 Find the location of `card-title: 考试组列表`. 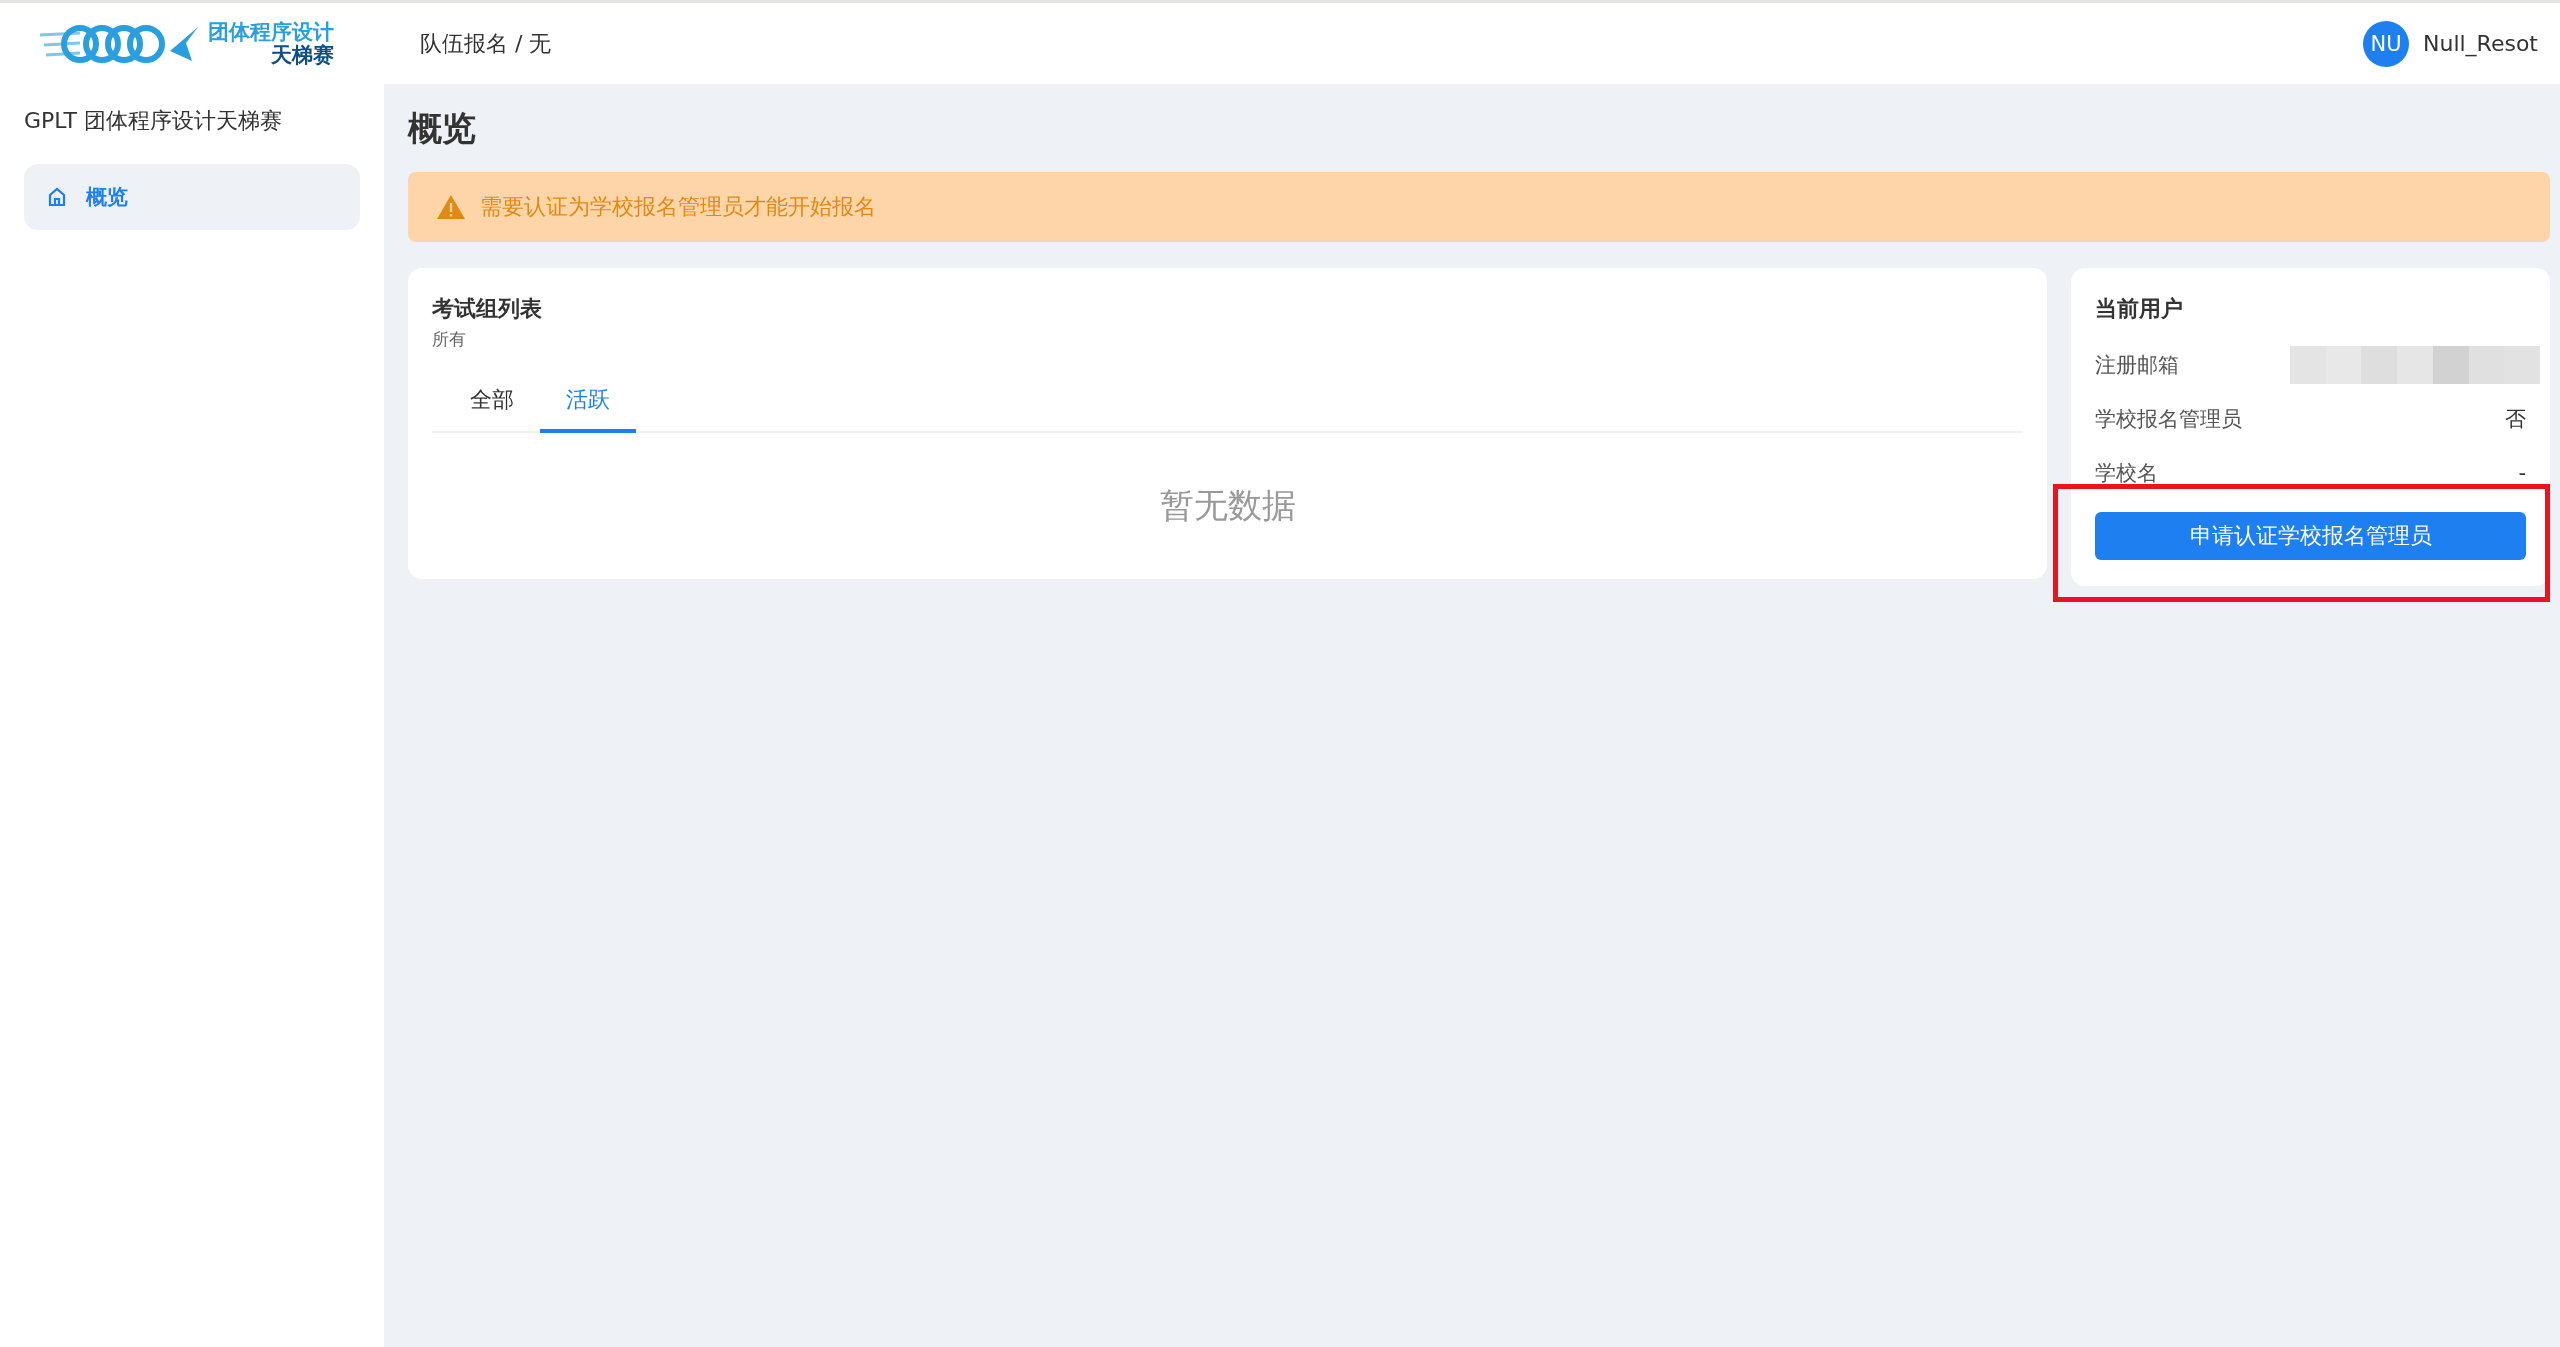

card-title: 考试组列表 is located at coordinates (487, 309).